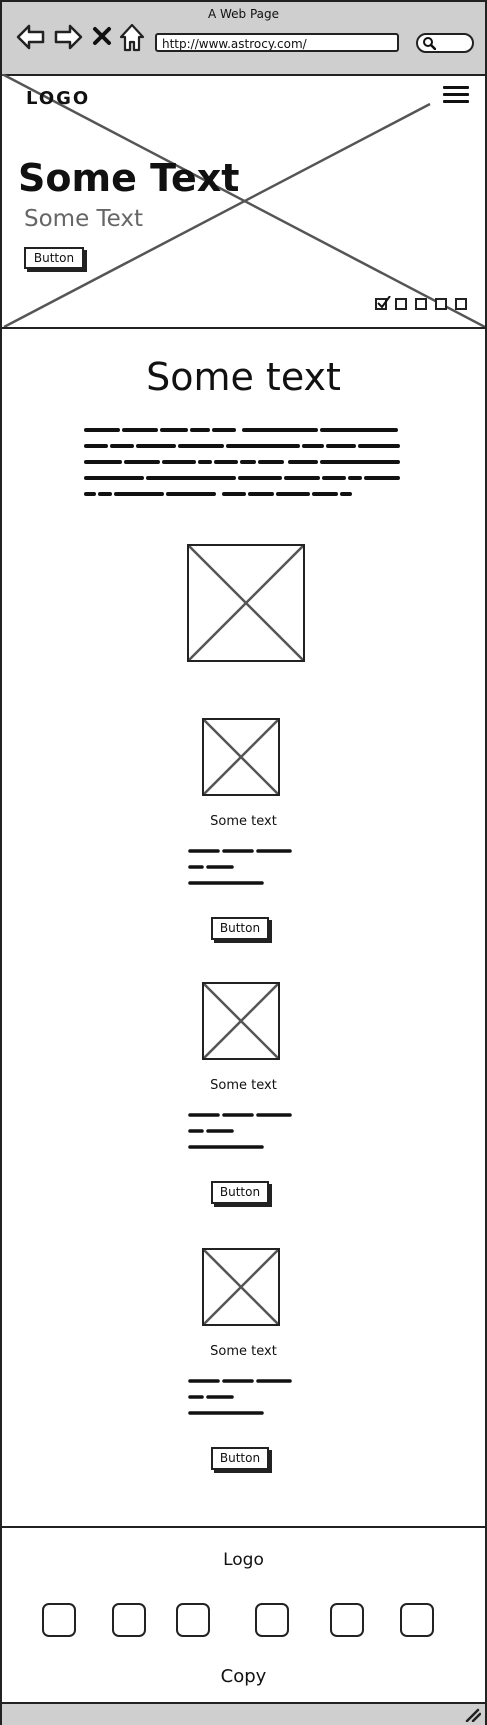 Image resolution: width=487 pixels, height=1725 pixels. What do you see at coordinates (445, 43) in the screenshot?
I see `search-field` at bounding box center [445, 43].